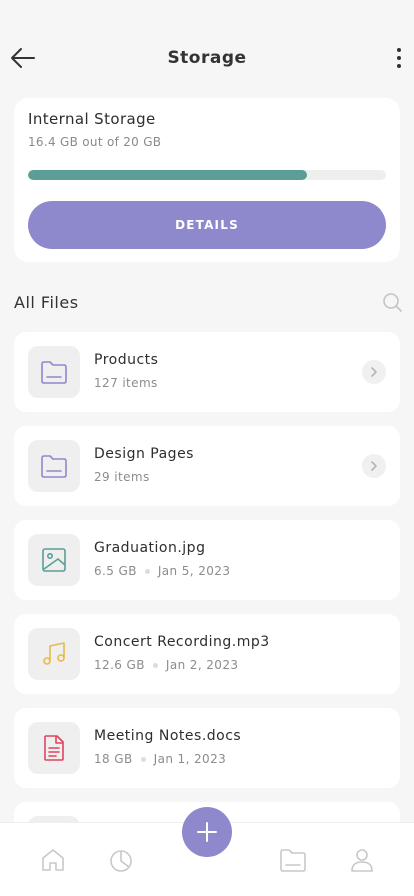 The width and height of the screenshot is (414, 896). I want to click on plus-icon, so click(207, 832).